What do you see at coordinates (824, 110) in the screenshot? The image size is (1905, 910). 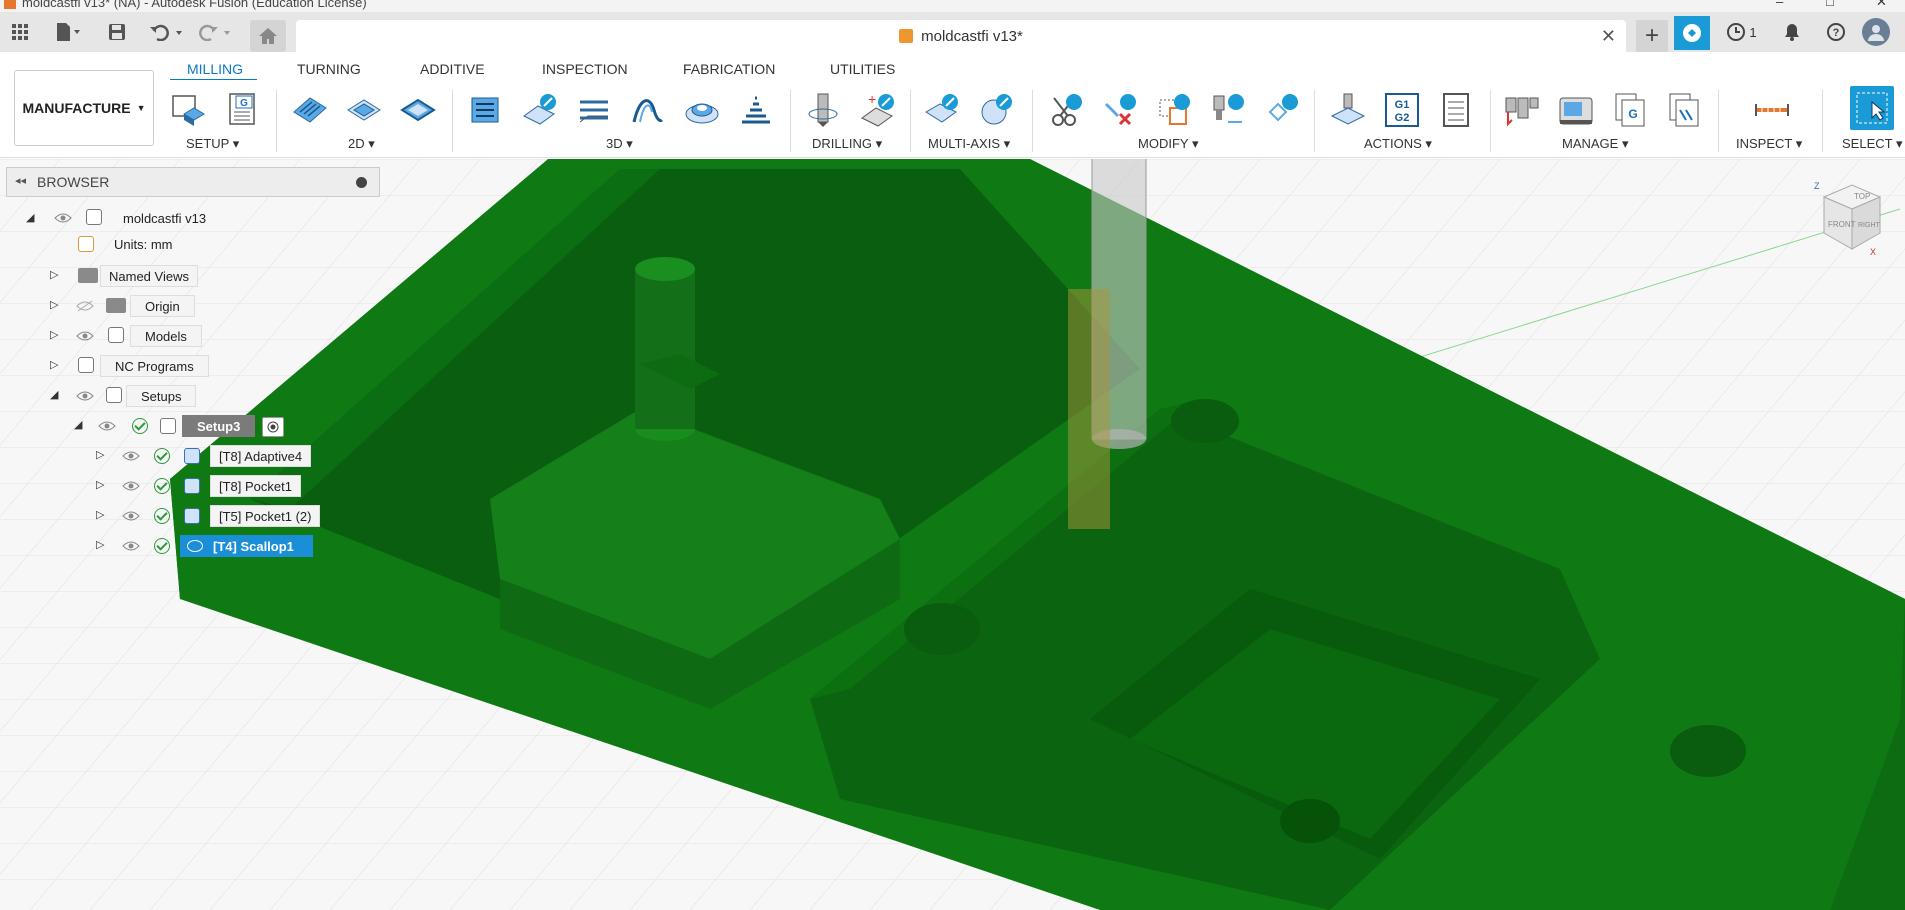 I see `drill-icon` at bounding box center [824, 110].